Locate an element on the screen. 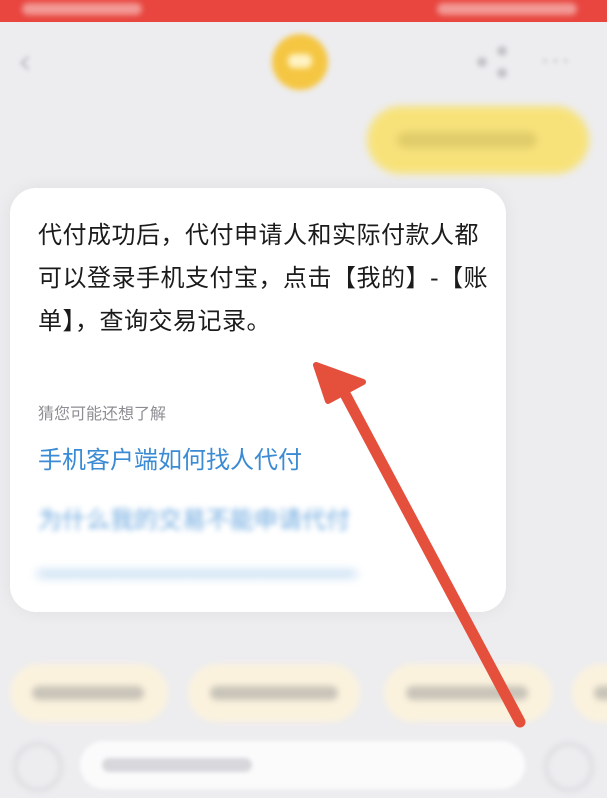  top-navigation: ‹ ··· is located at coordinates (303, 62).